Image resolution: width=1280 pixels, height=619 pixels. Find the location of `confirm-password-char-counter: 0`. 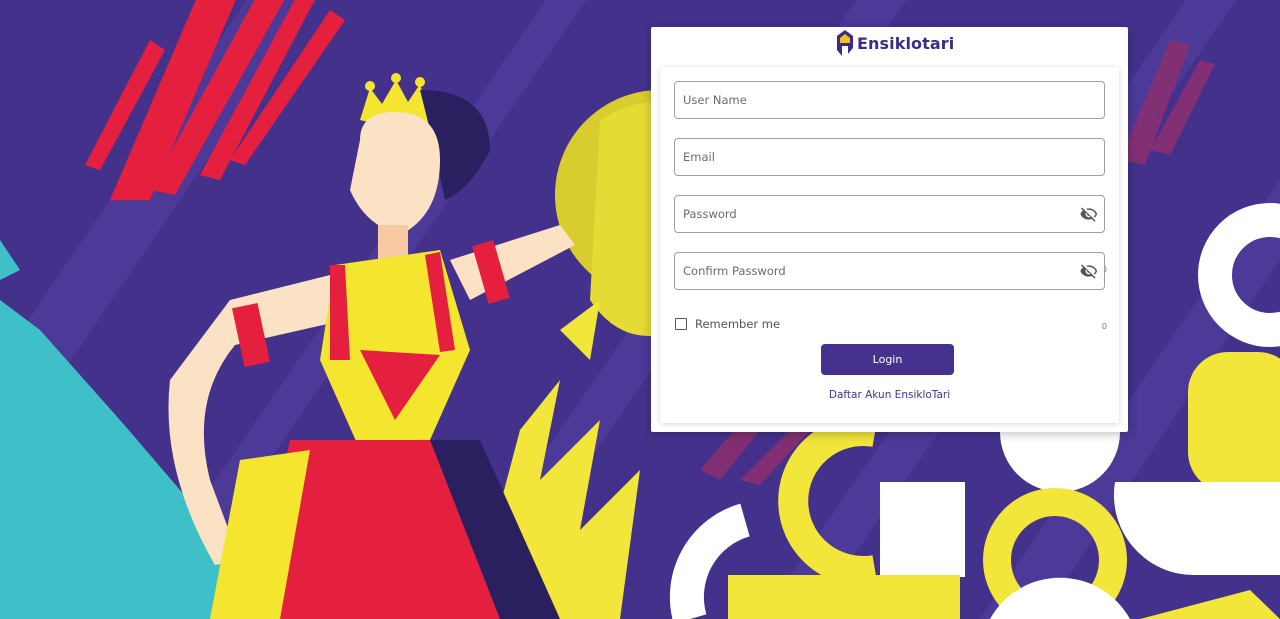

confirm-password-char-counter: 0 is located at coordinates (1104, 326).